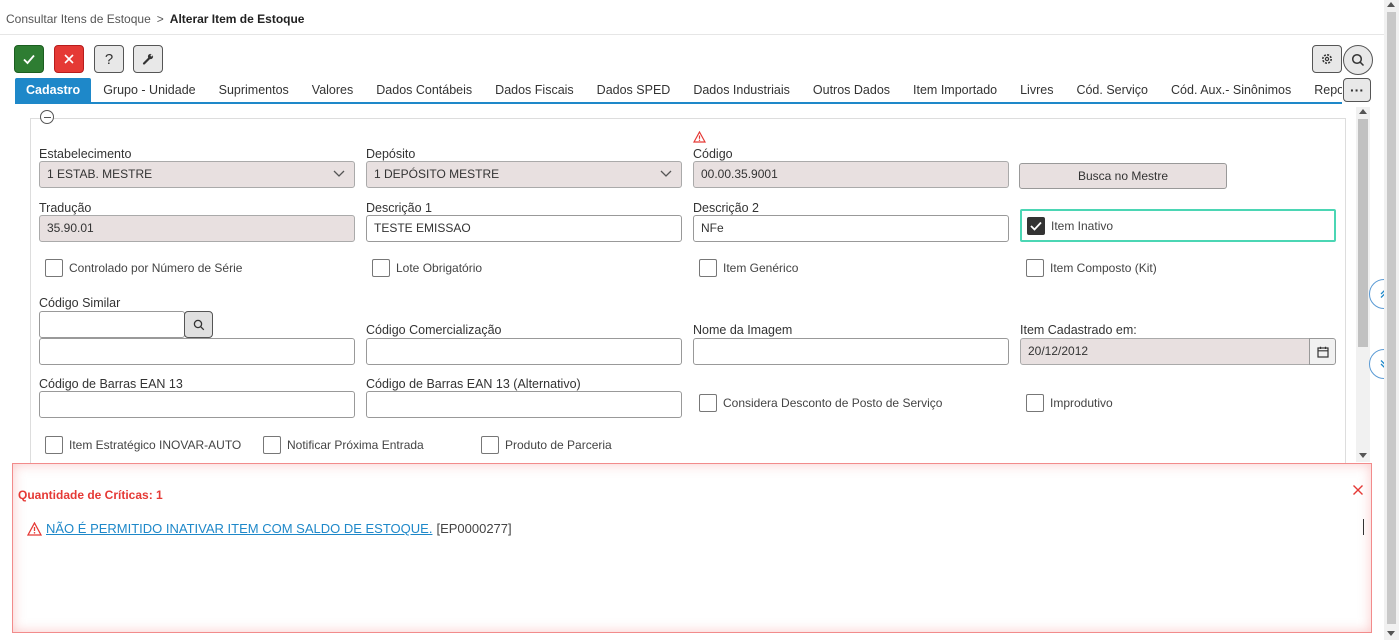  What do you see at coordinates (197, 228) in the screenshot?
I see `traducao-field: 35.90.01` at bounding box center [197, 228].